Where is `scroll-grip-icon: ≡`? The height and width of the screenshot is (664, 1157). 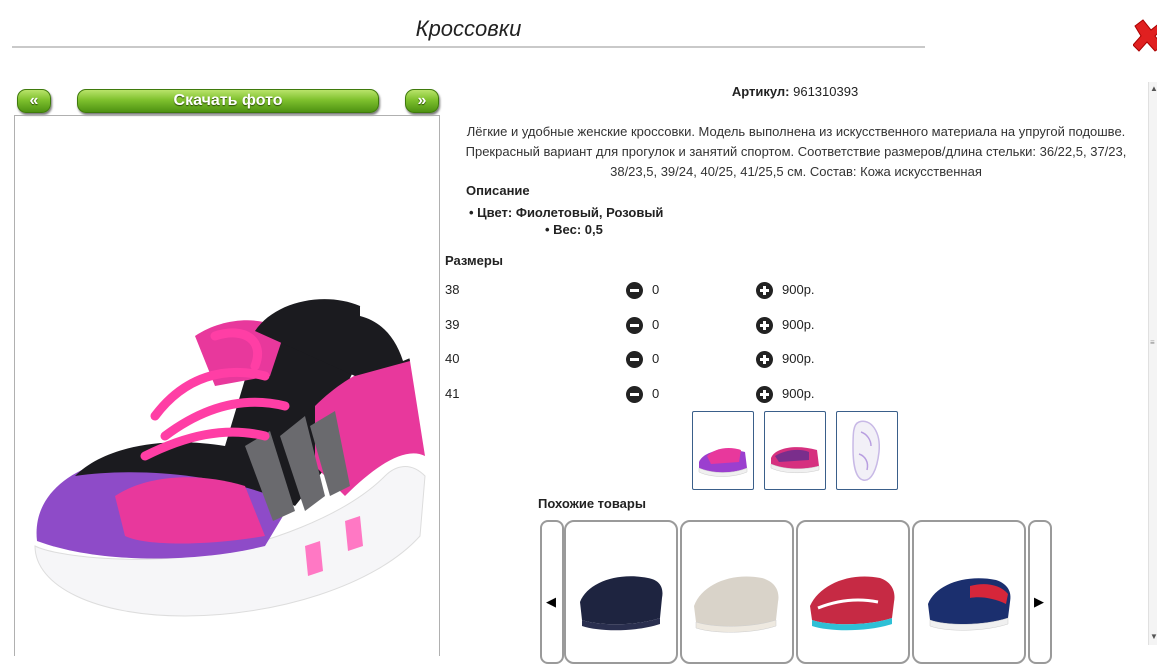
scroll-grip-icon: ≡ is located at coordinates (1152, 342).